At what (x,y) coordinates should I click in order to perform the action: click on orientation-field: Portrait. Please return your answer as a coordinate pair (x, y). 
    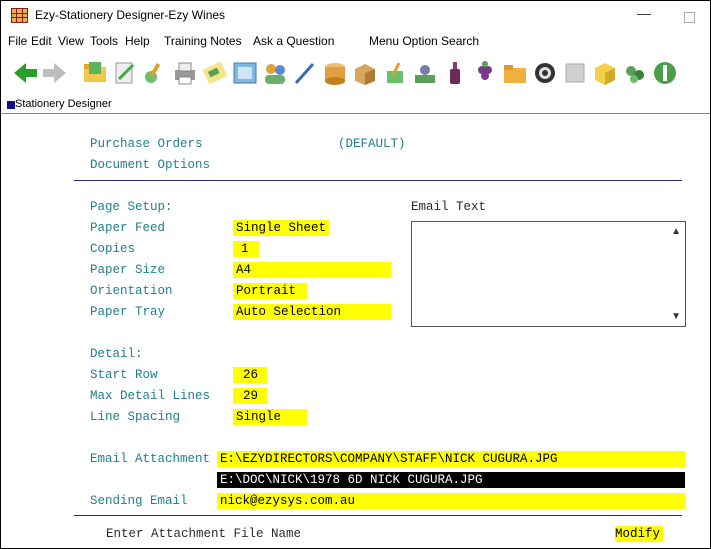
    Looking at the image, I should click on (270, 291).